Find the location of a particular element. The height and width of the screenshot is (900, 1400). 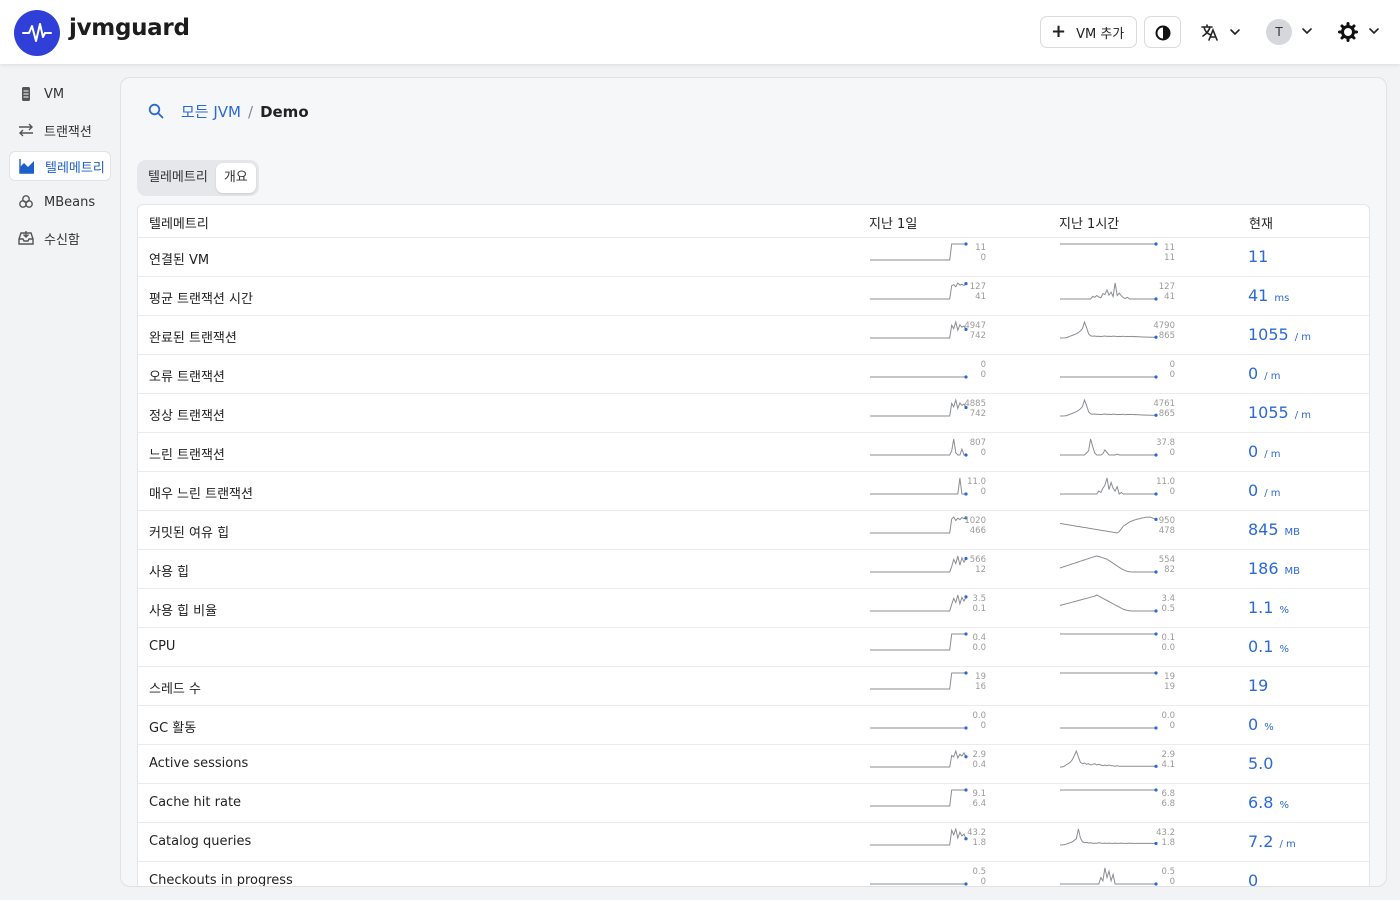

table-row: CPU 0.4 0.0 0.1 0.0 0.1% is located at coordinates (753, 647).